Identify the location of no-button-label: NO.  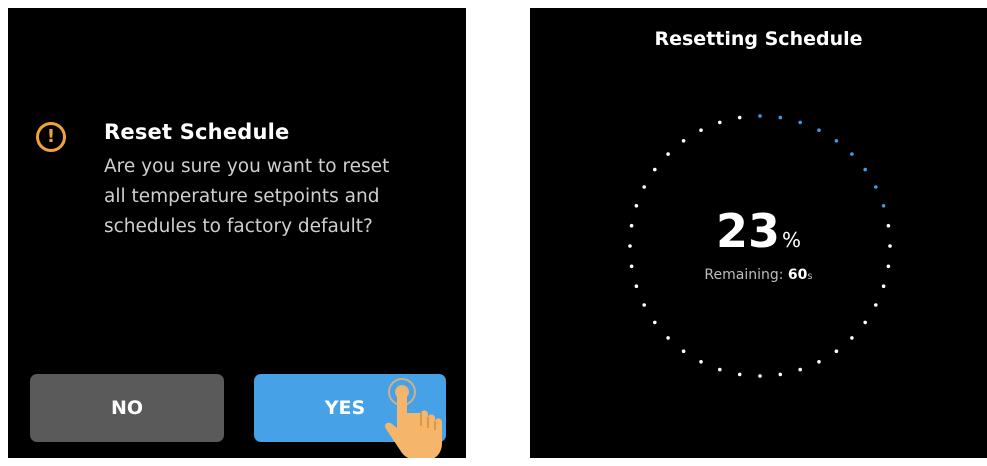
(127, 408).